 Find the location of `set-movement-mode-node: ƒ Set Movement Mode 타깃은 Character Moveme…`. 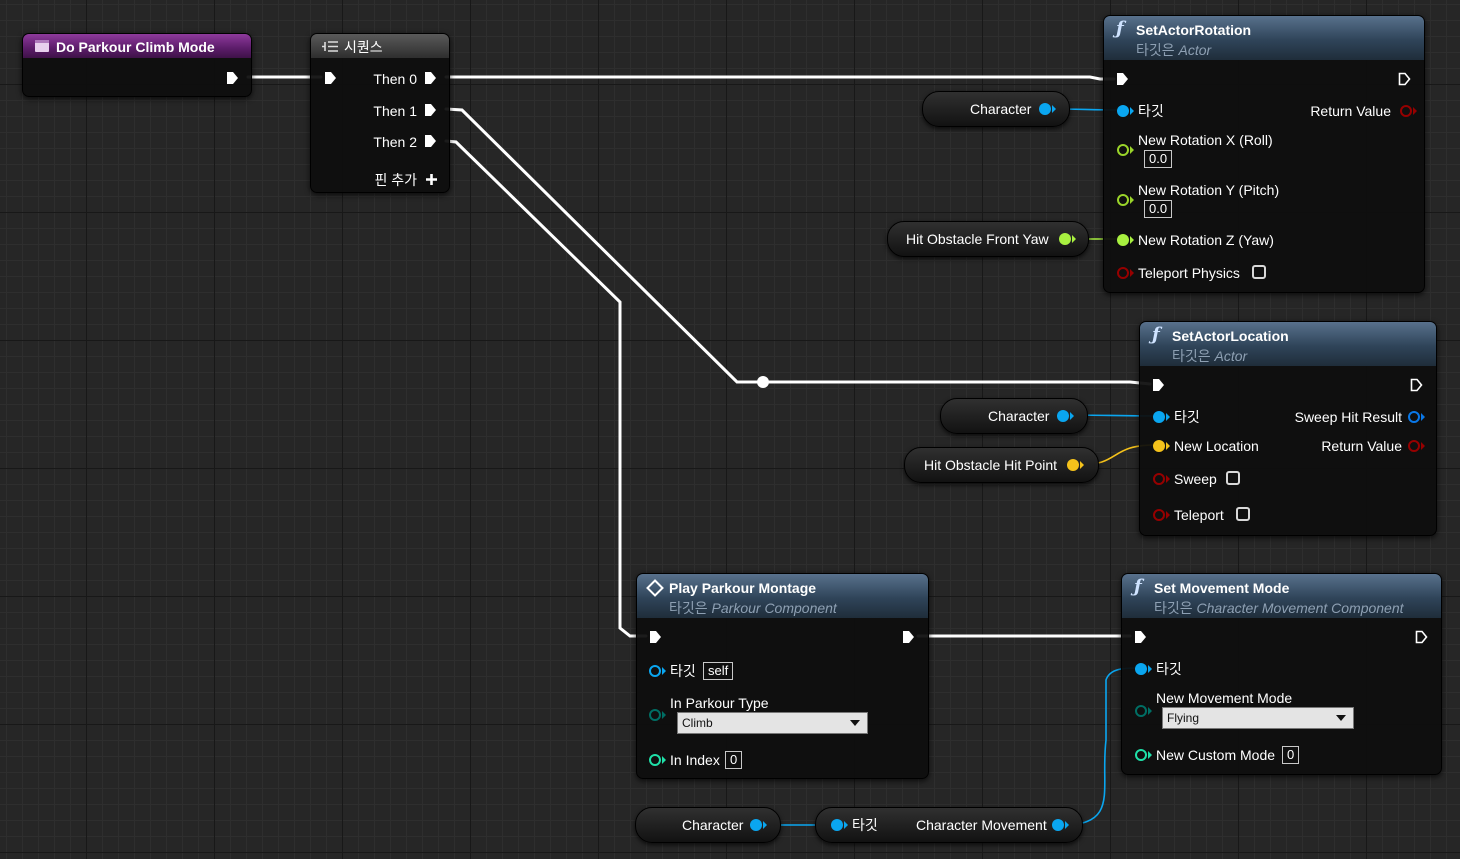

set-movement-mode-node: ƒ Set Movement Mode 타깃은 Character Moveme… is located at coordinates (1281, 674).